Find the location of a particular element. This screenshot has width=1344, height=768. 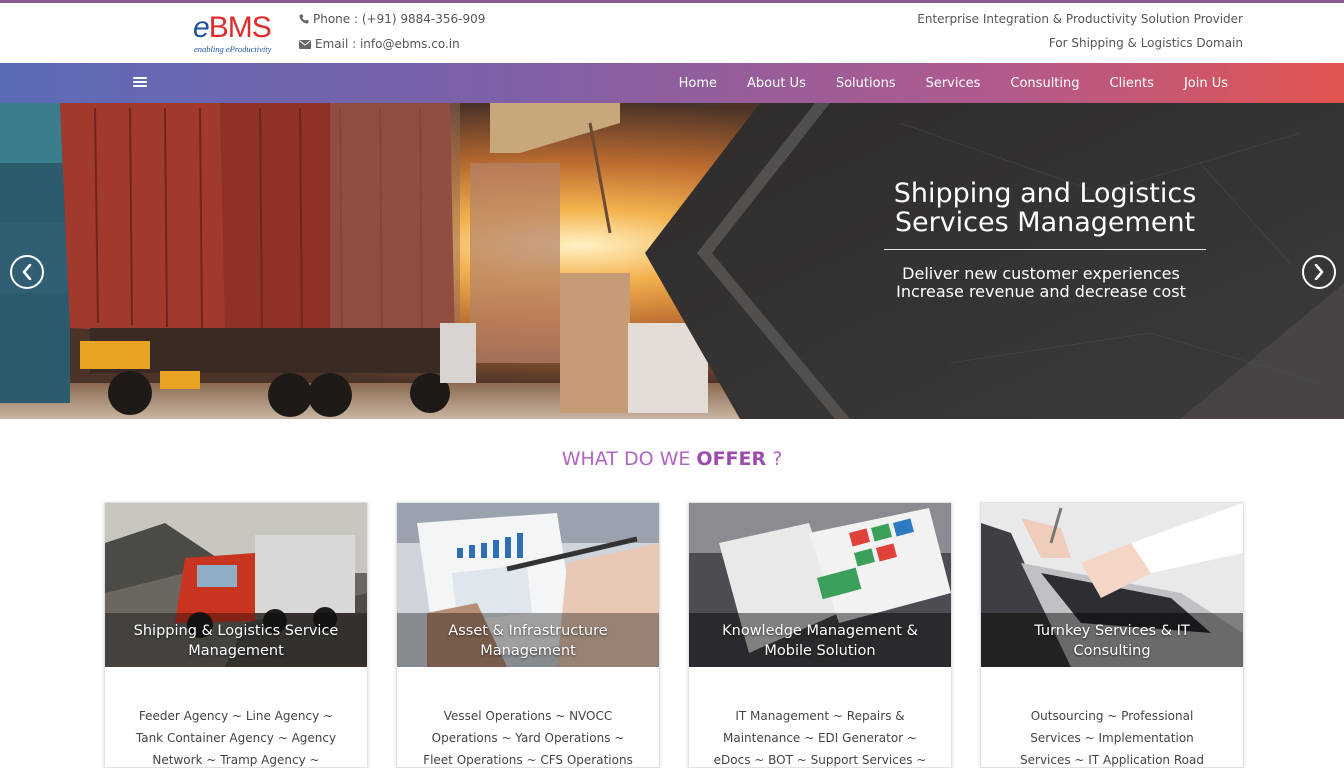

slide-subtitle-line2: Increase revenue and decrease cost is located at coordinates (1041, 291).